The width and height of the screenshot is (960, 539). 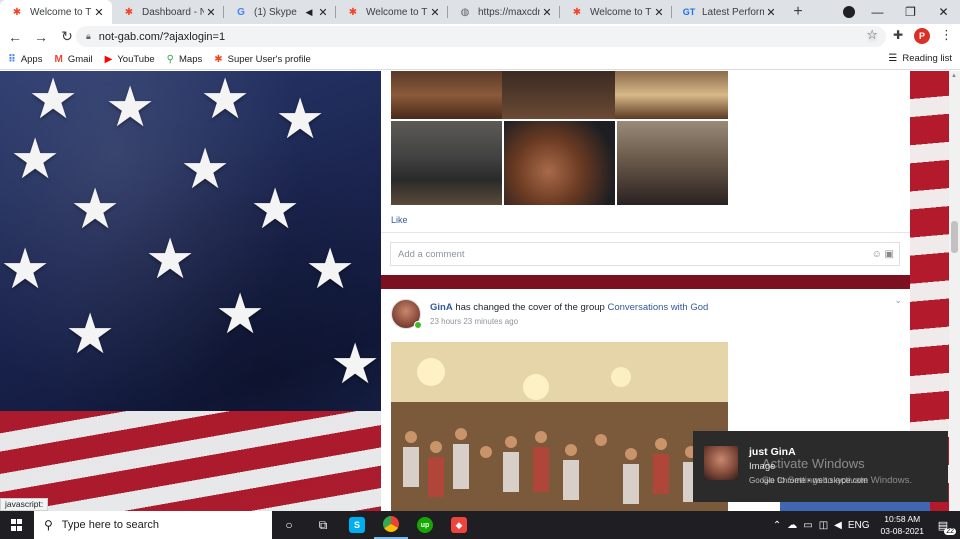 I want to click on emoji-camera-icon: ☺ ▣, so click(x=883, y=254).